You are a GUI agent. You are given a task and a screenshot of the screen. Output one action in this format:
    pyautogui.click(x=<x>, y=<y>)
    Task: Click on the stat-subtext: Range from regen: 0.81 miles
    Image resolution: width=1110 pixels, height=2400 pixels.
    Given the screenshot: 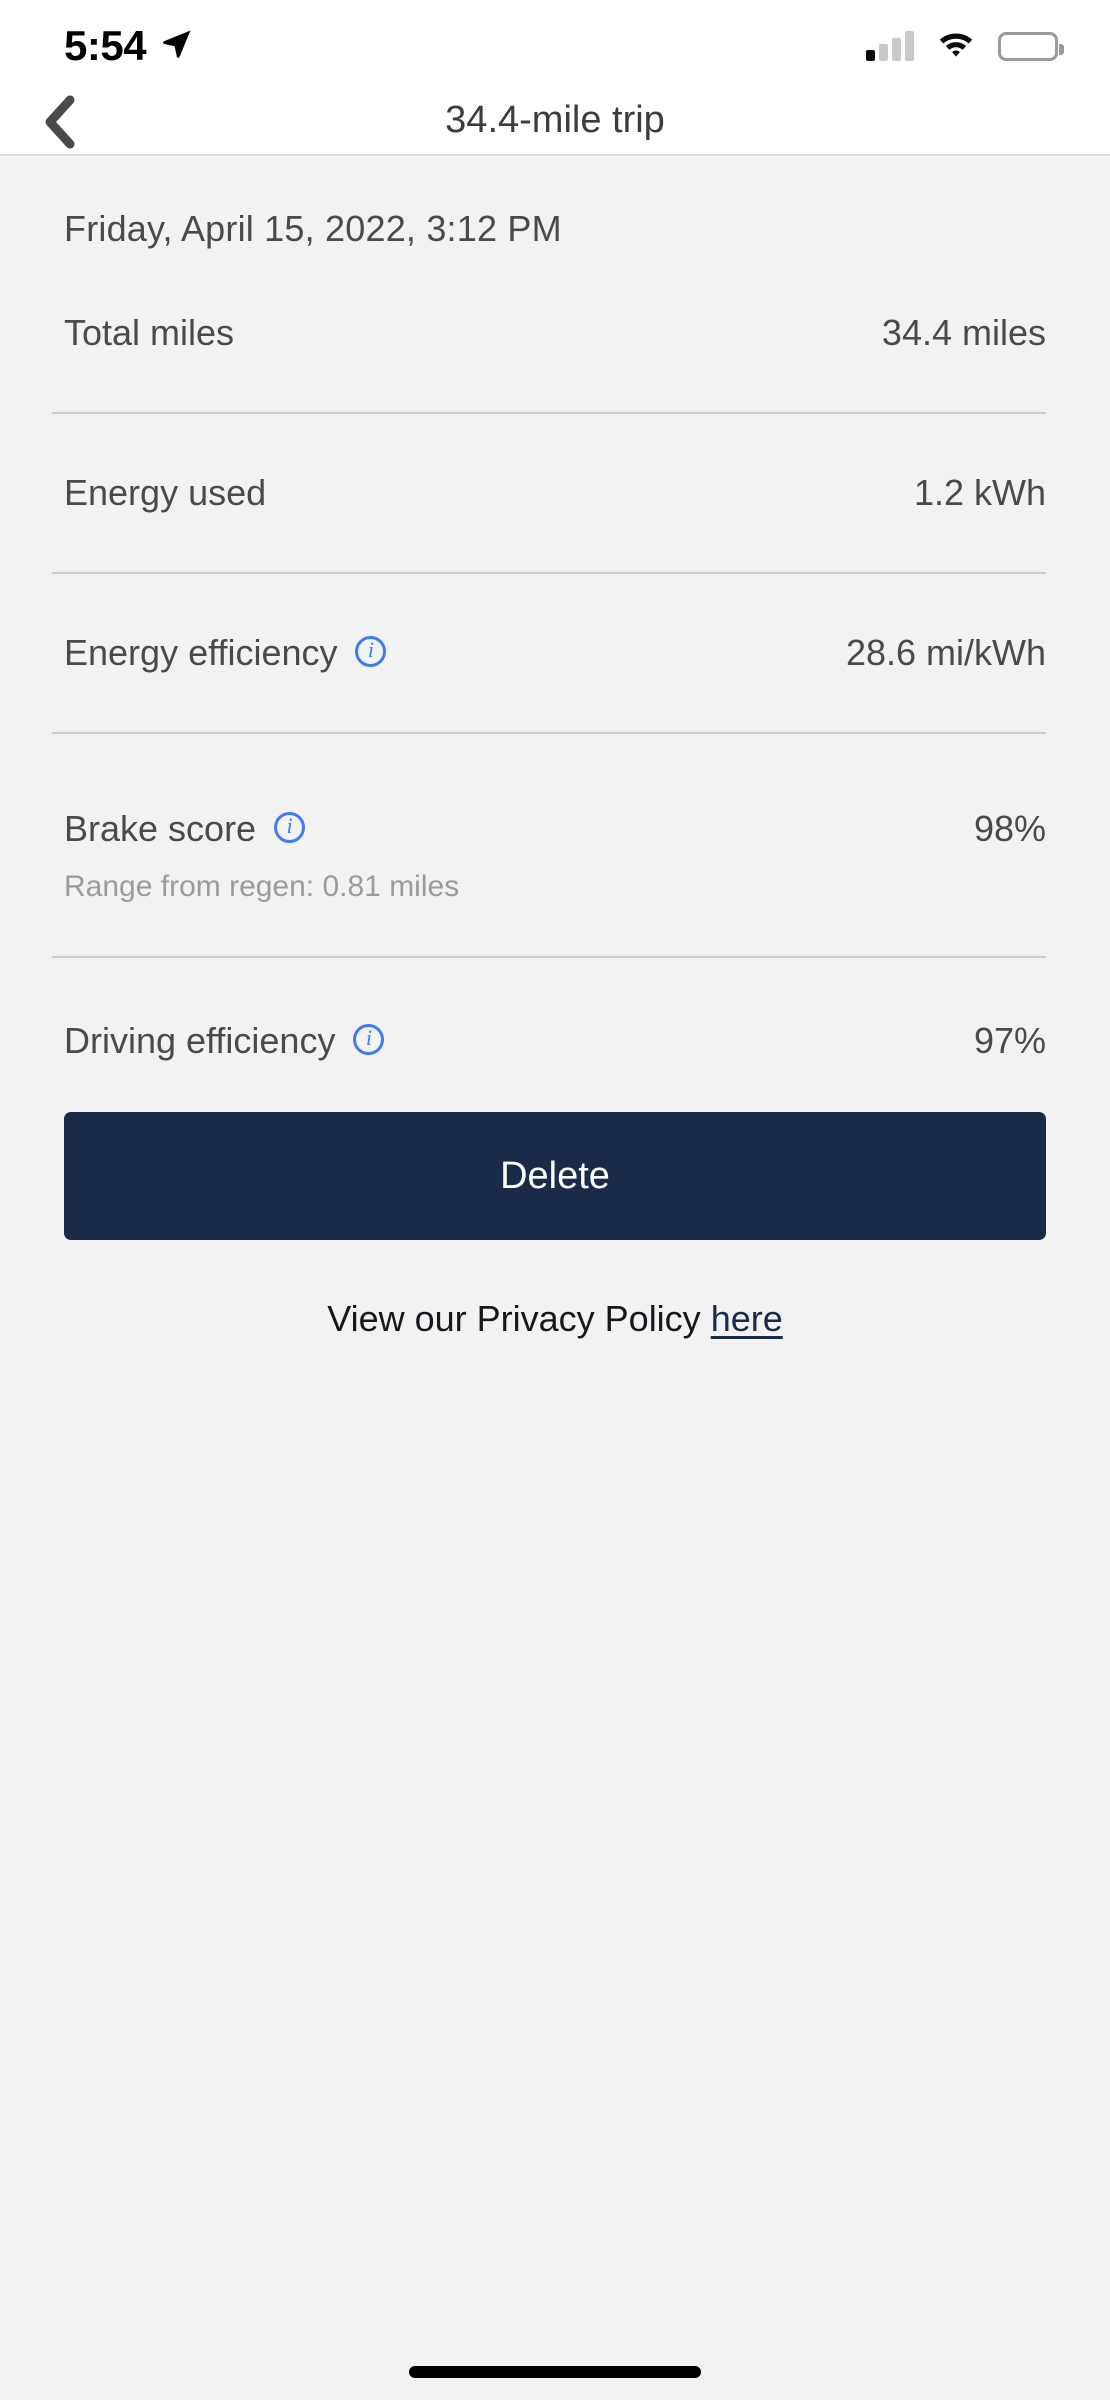 What is the action you would take?
    pyautogui.click(x=262, y=886)
    